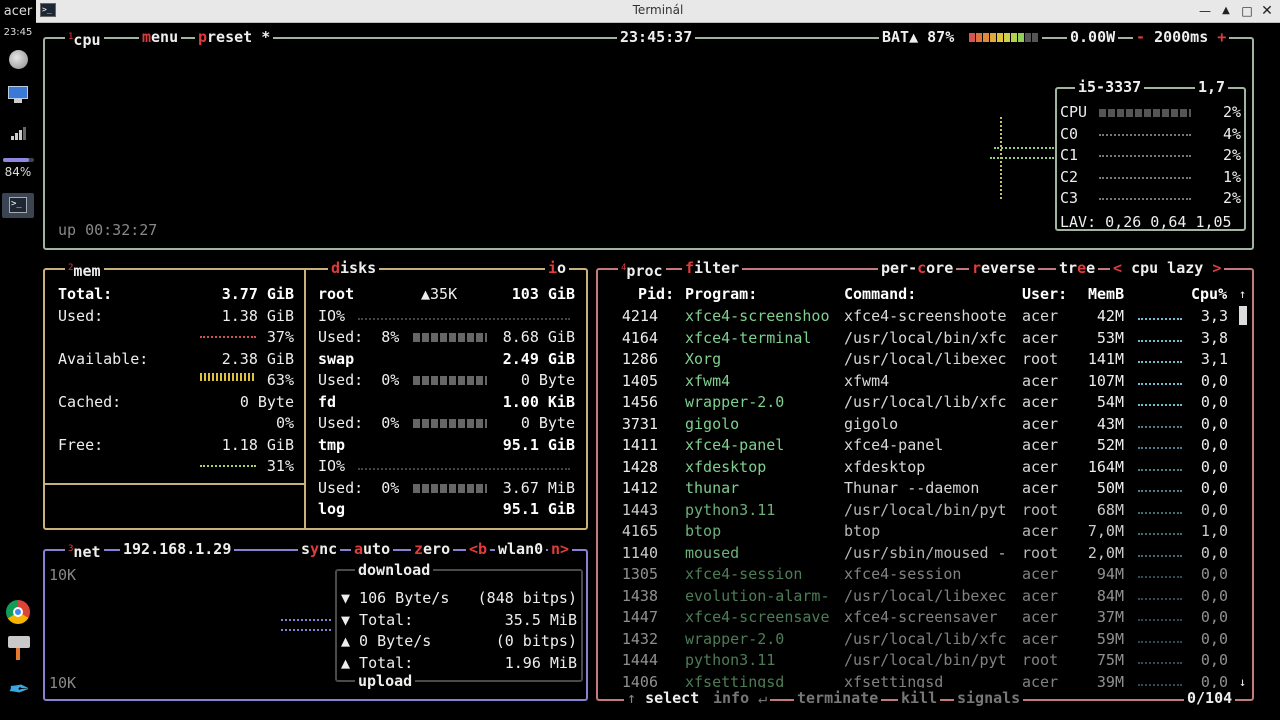 The image size is (1280, 720). Describe the element at coordinates (880, 295) in the screenshot. I see `col-command: Command:` at that location.